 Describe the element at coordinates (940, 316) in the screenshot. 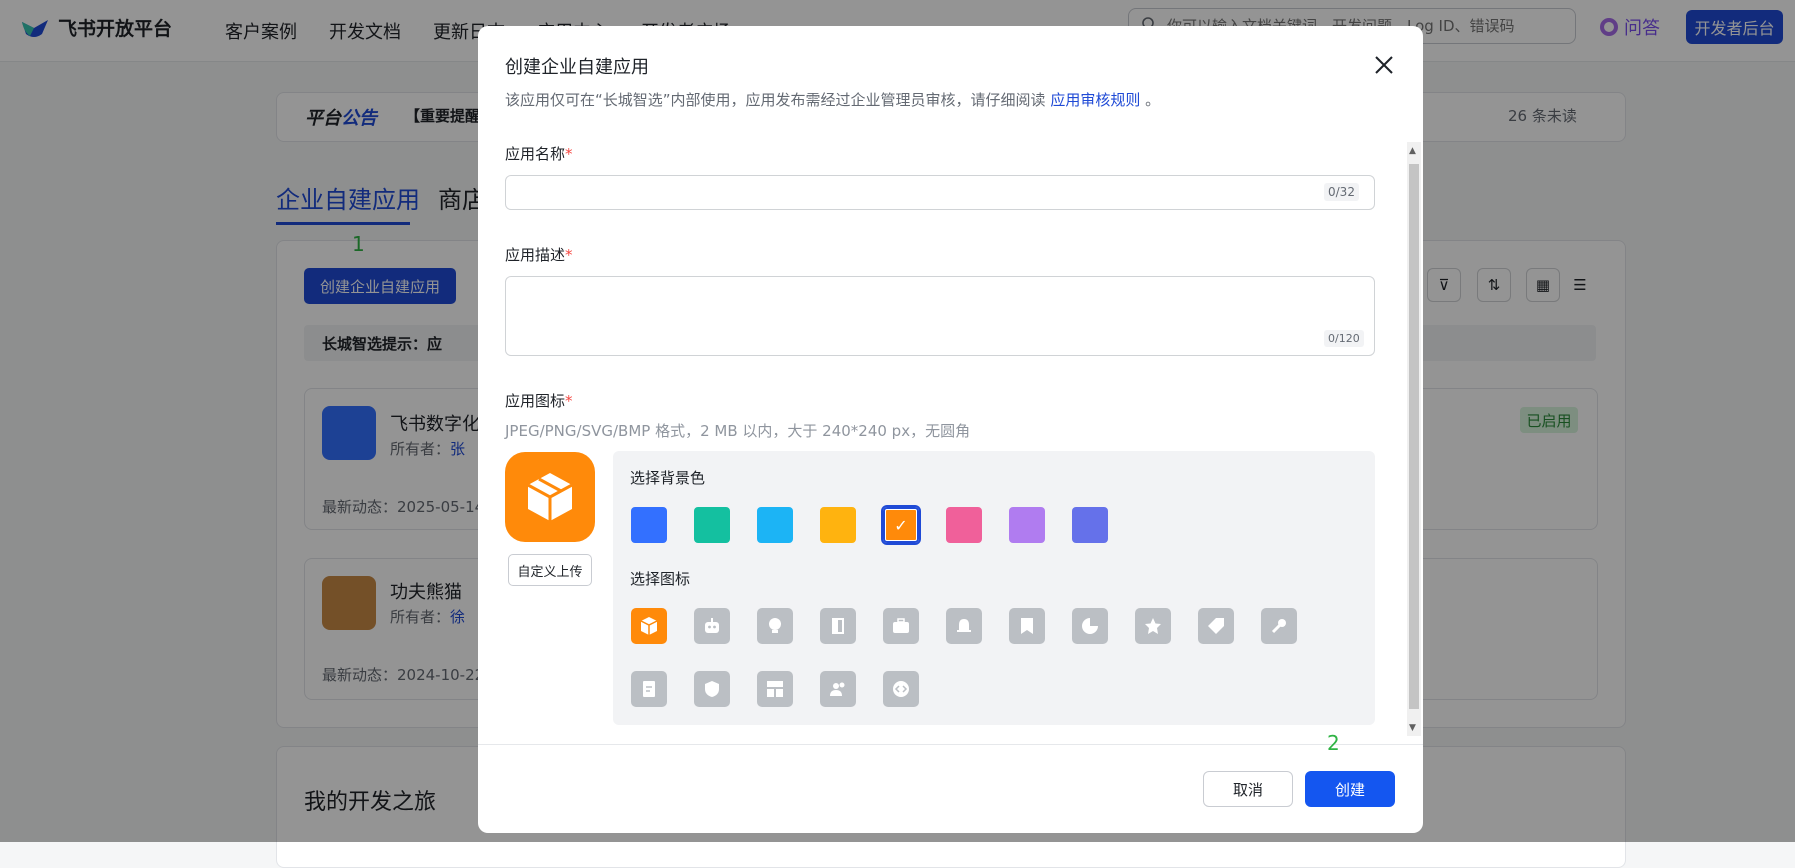

I see `app-desc-field` at that location.